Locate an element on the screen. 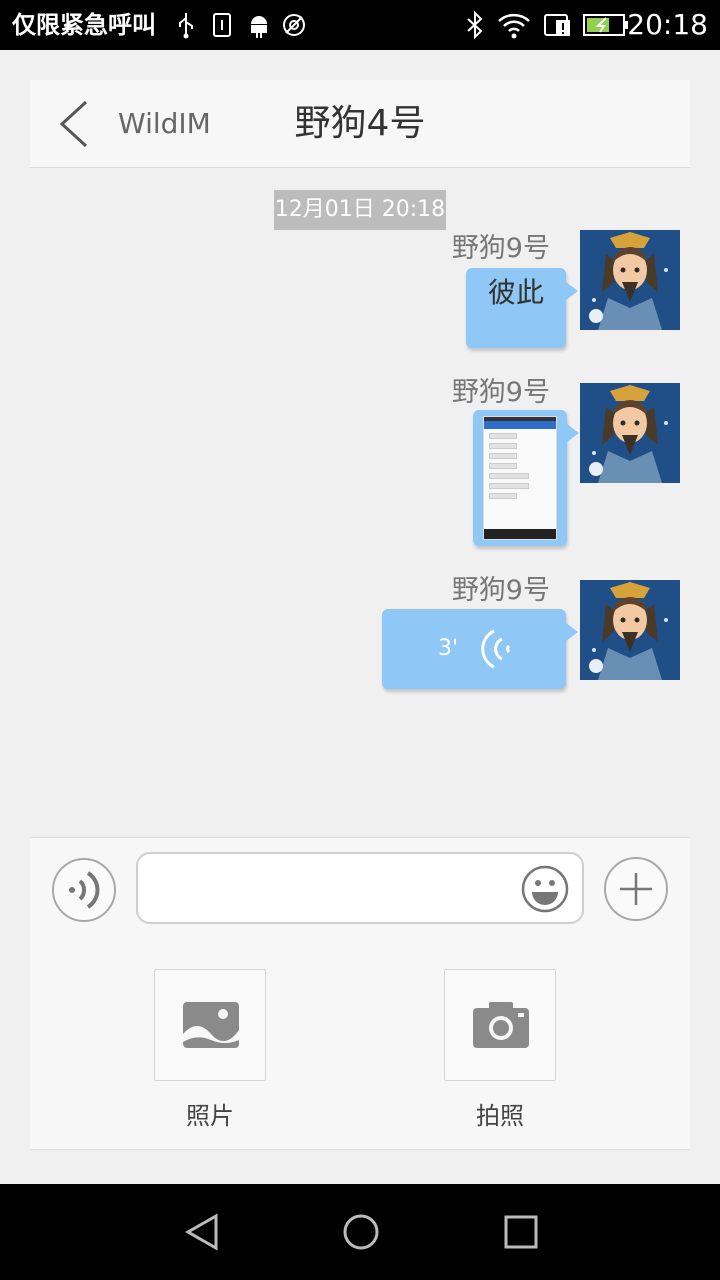 The height and width of the screenshot is (1280, 720). voice-duration: 3' is located at coordinates (448, 648).